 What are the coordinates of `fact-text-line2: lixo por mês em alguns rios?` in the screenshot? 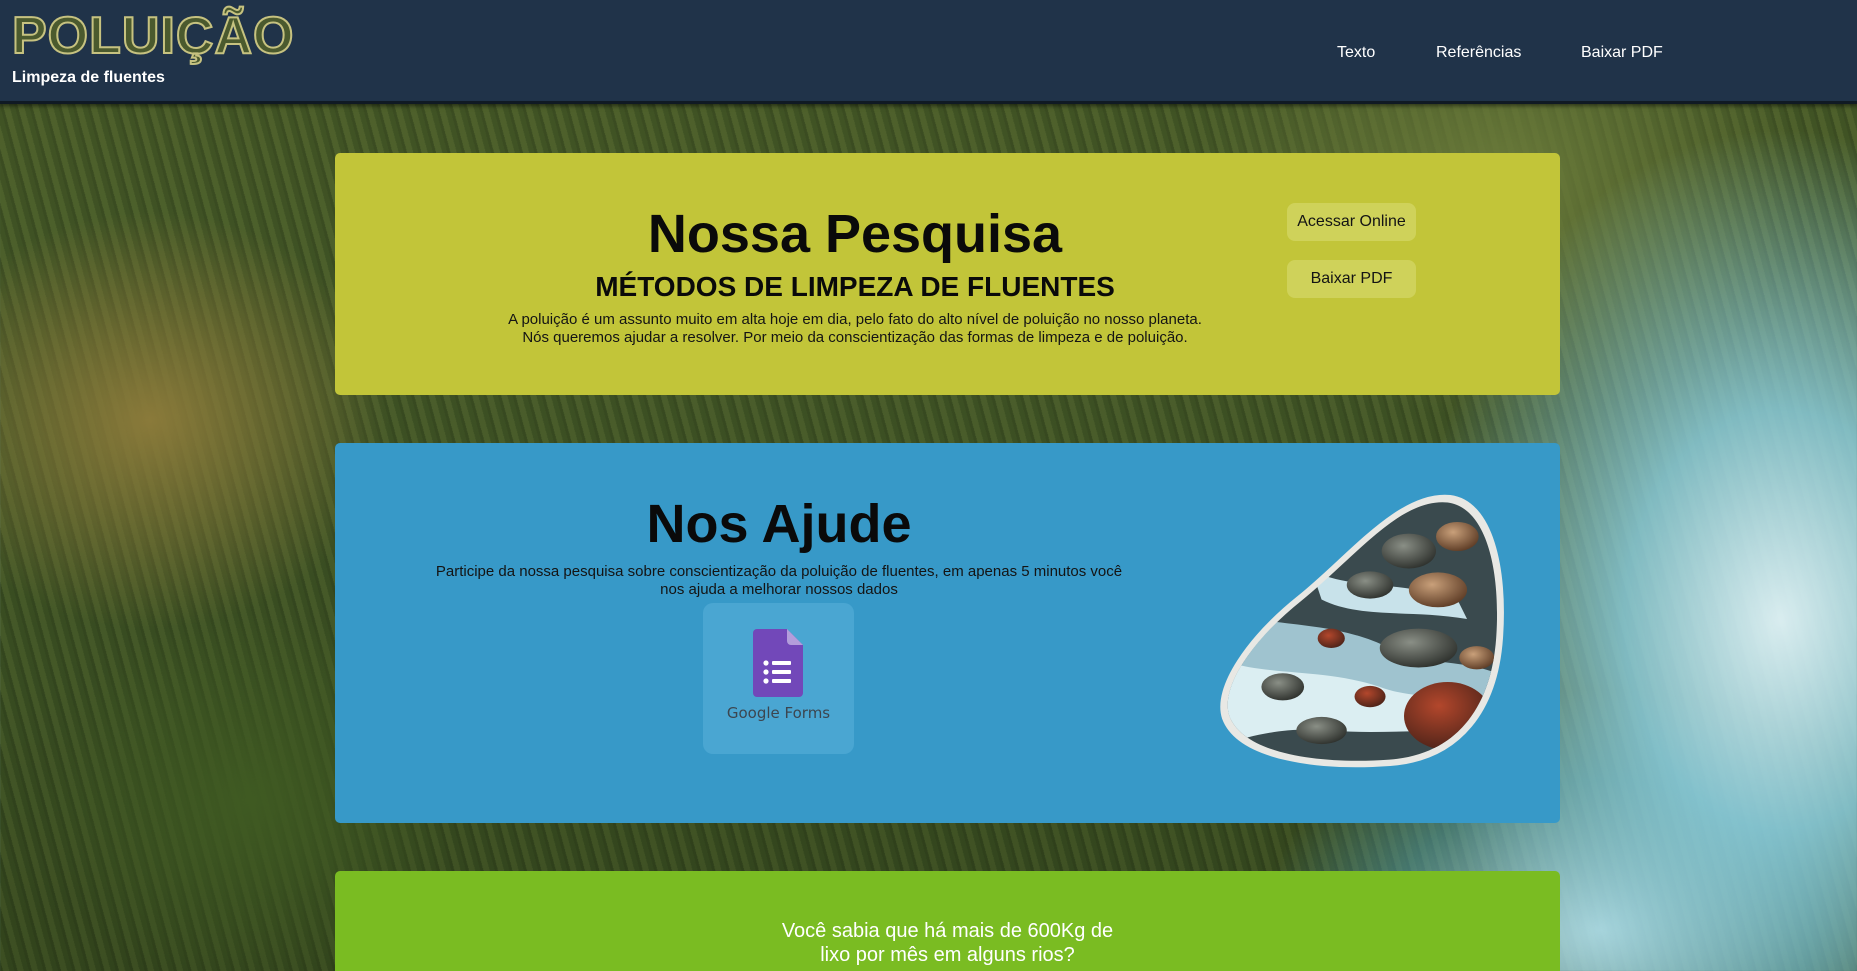 It's located at (947, 955).